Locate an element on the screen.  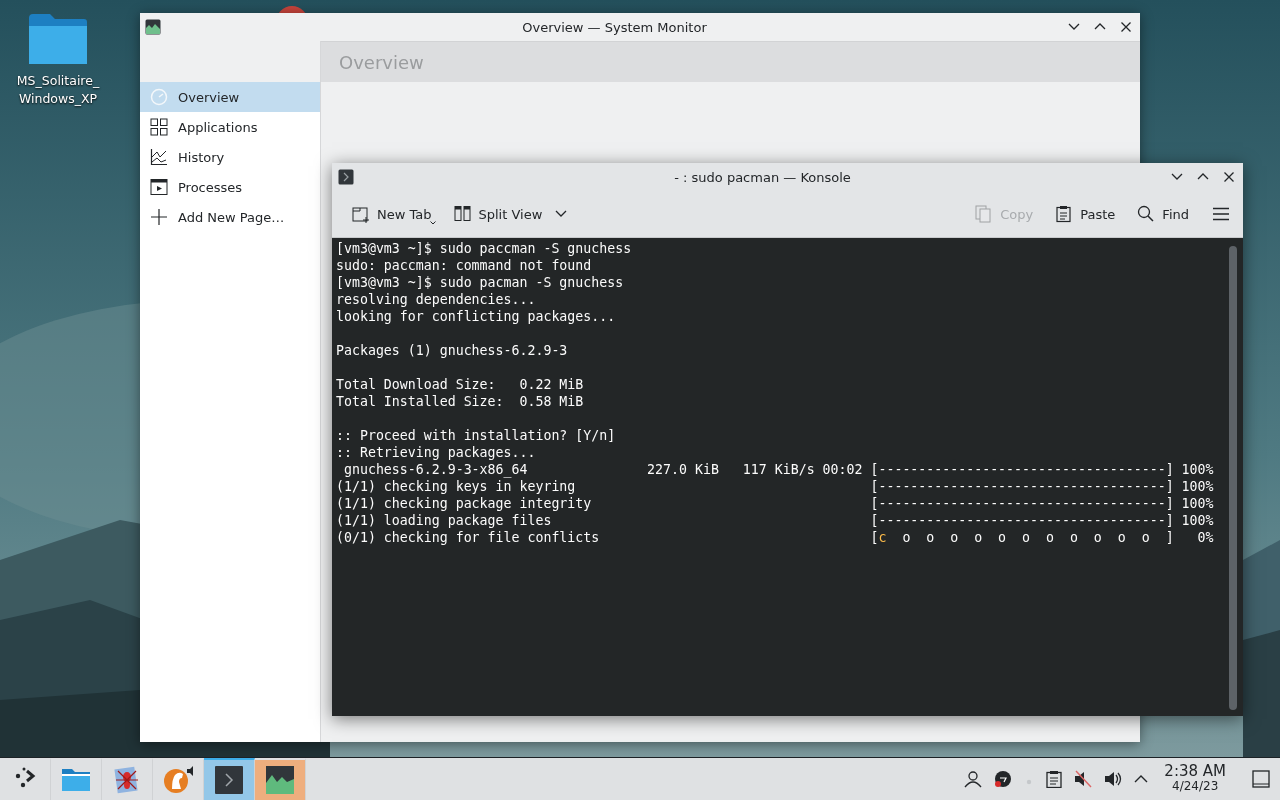
sidebar-item: History is located at coordinates (230, 157).